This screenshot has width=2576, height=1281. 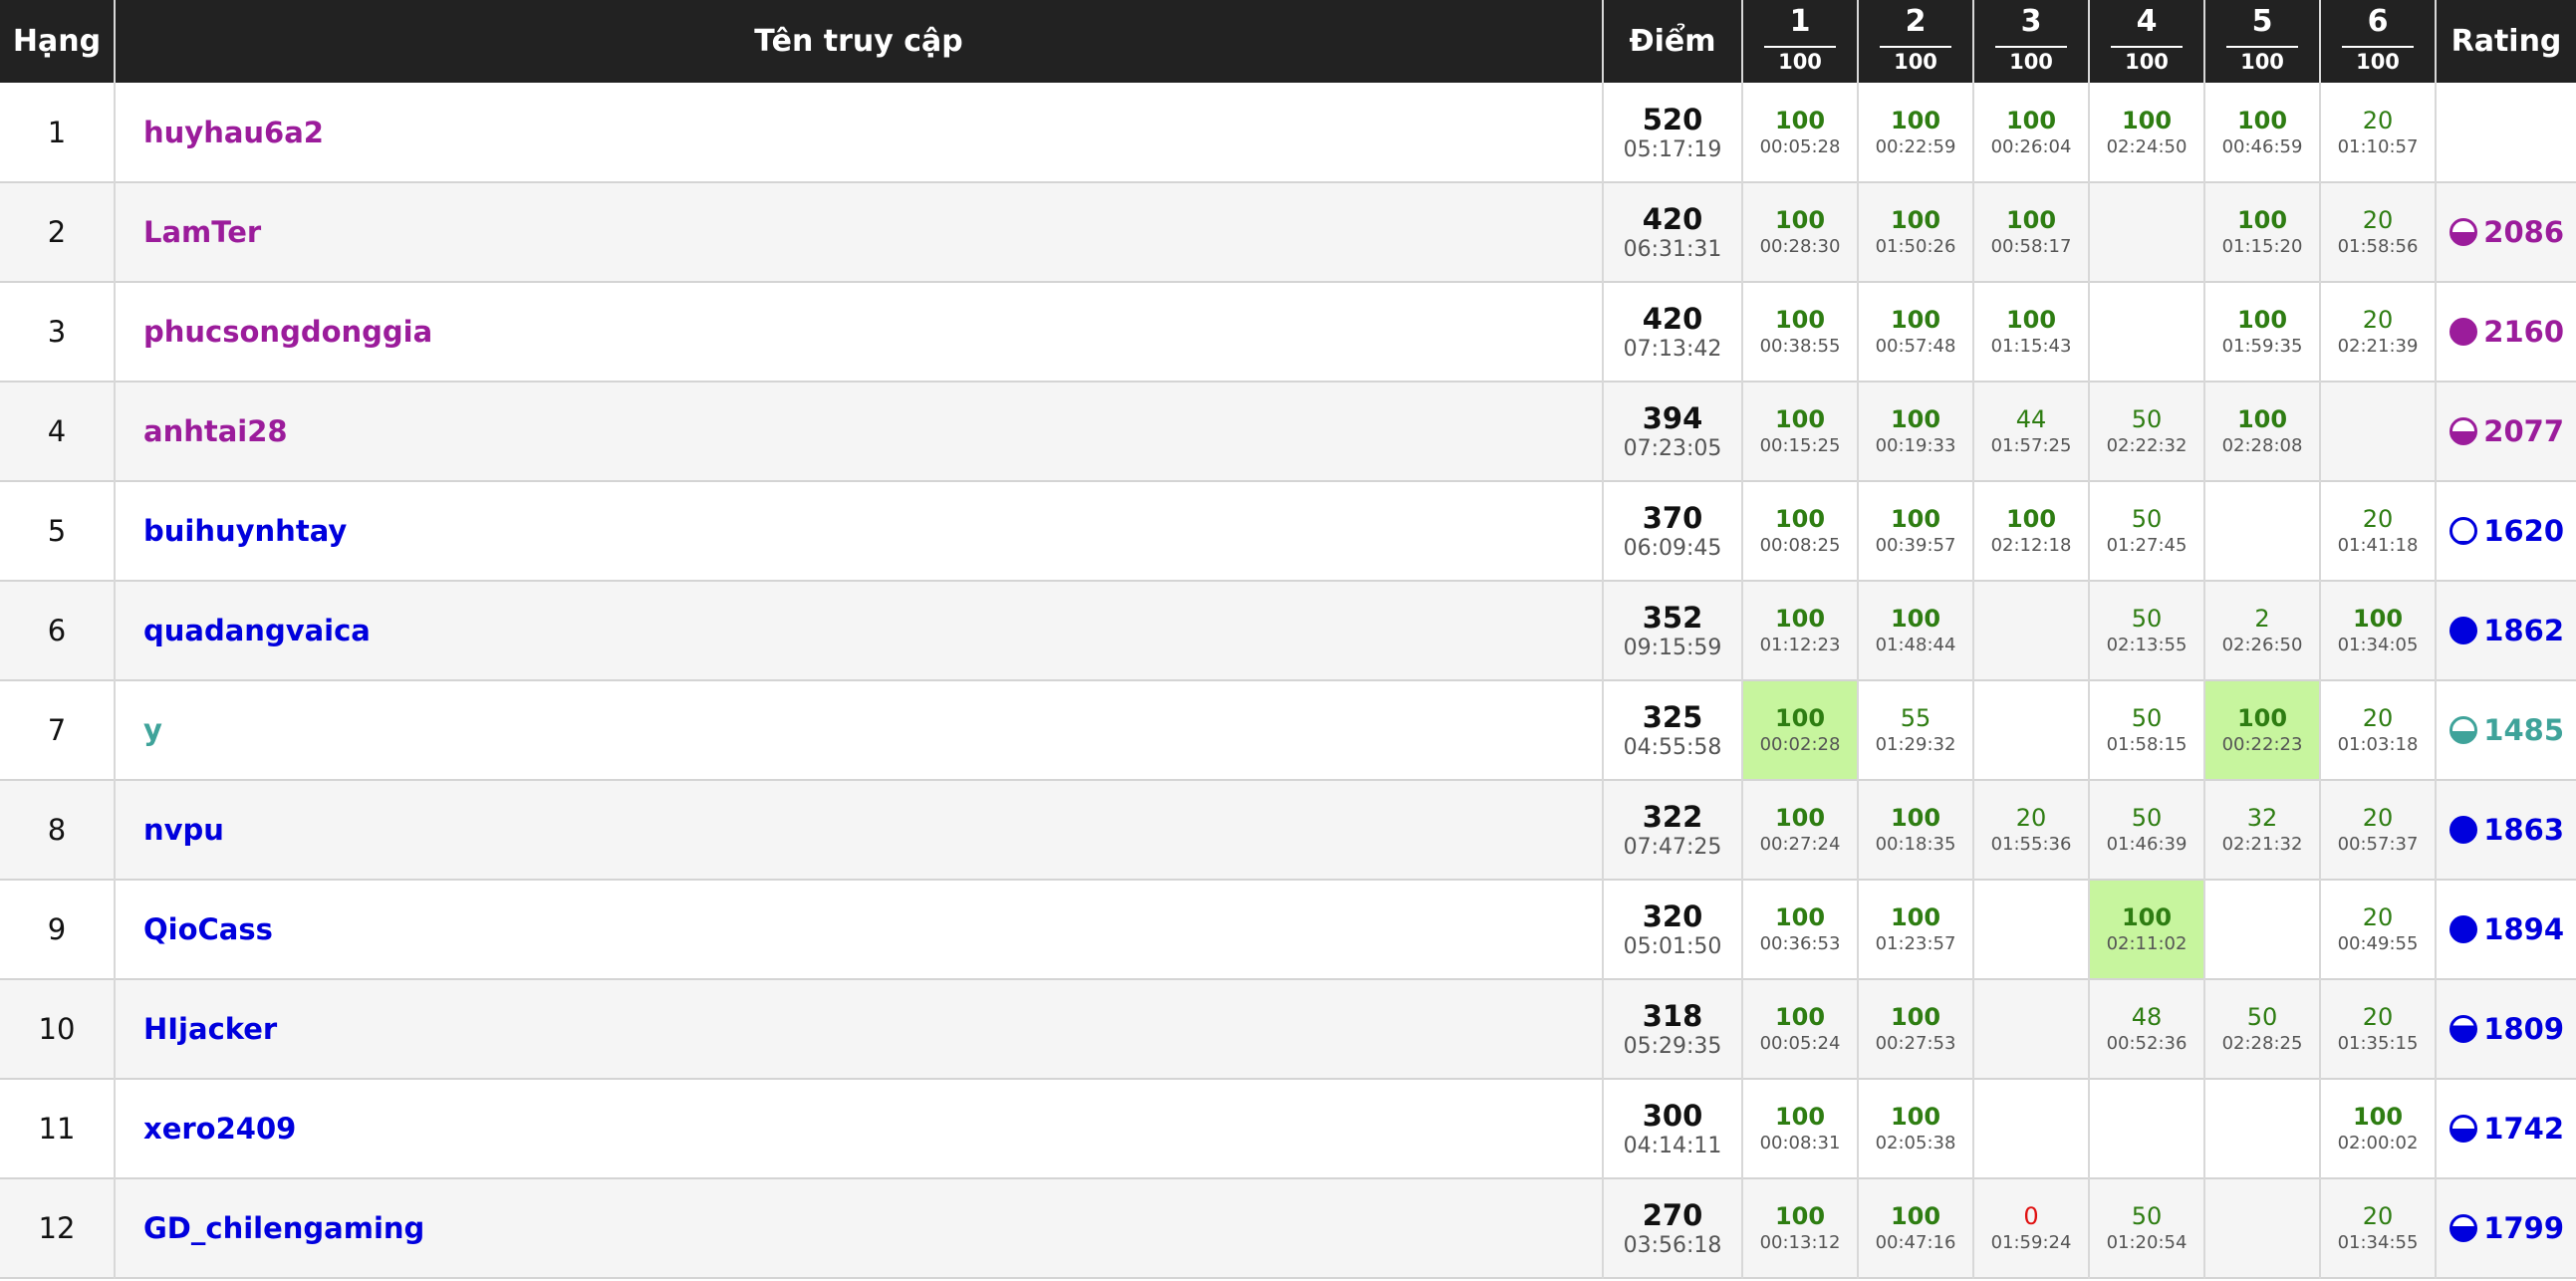 What do you see at coordinates (1672, 119) in the screenshot?
I see `total-points: 520` at bounding box center [1672, 119].